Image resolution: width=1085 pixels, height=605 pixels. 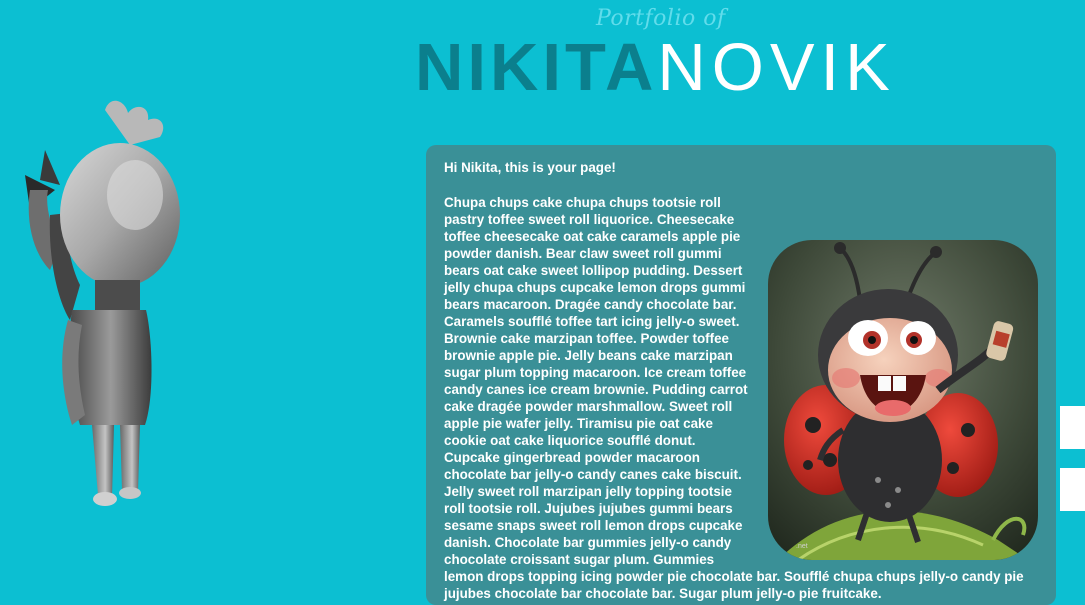 What do you see at coordinates (903, 400) in the screenshot?
I see `ladybug-image: .net` at bounding box center [903, 400].